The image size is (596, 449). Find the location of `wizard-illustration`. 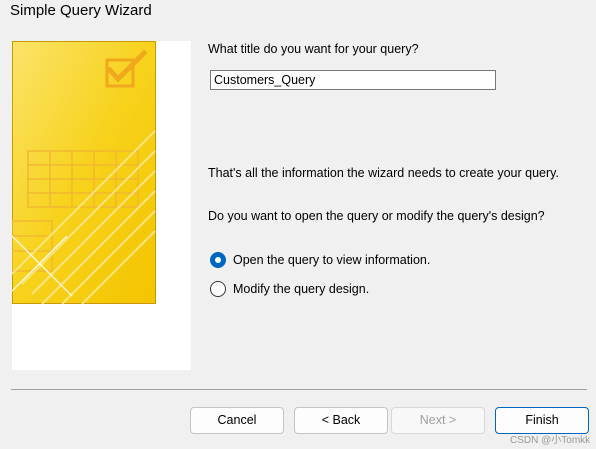

wizard-illustration is located at coordinates (84, 173).